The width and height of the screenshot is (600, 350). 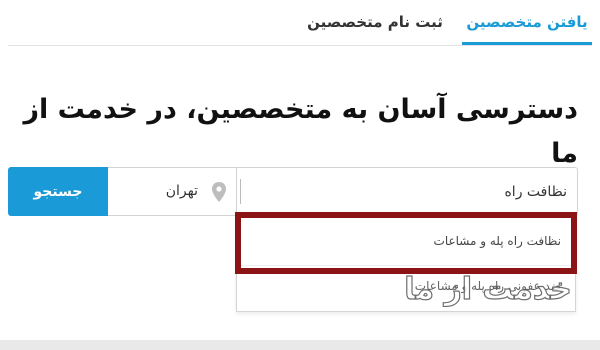 I want to click on field-divider, so click(x=240, y=191).